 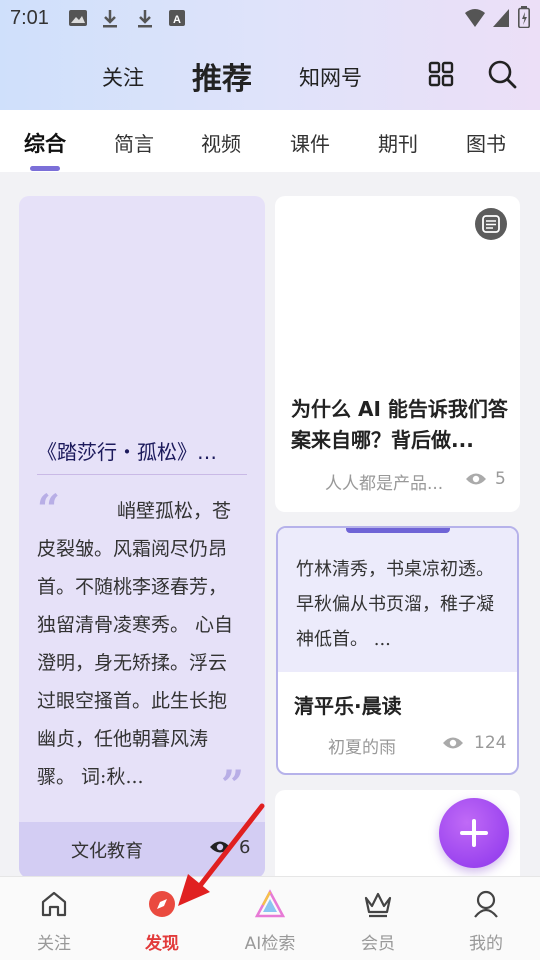 I want to click on card-highlight-bar, so click(x=398, y=530).